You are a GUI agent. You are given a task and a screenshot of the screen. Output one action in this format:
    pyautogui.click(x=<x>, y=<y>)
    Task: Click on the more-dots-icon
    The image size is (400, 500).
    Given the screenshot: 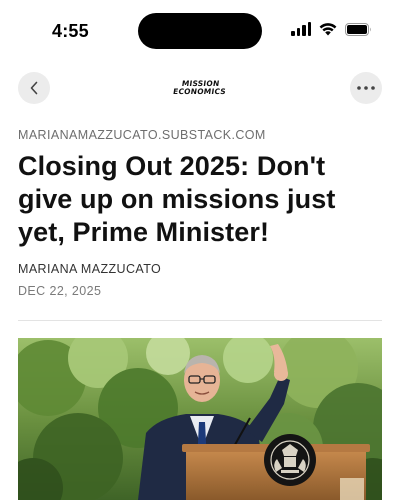 What is the action you would take?
    pyautogui.click(x=366, y=88)
    